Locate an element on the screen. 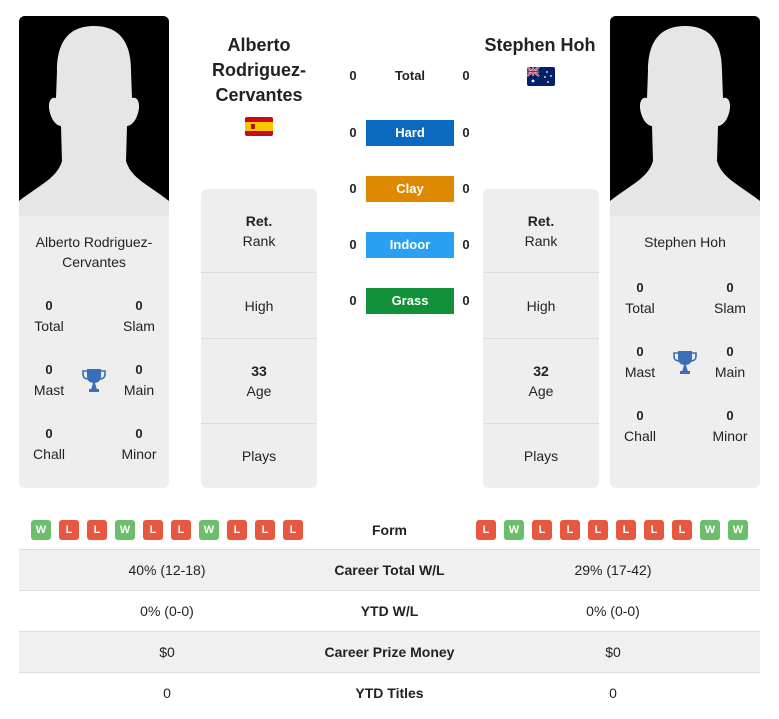  player1-surface-grass: 0 is located at coordinates (353, 300).